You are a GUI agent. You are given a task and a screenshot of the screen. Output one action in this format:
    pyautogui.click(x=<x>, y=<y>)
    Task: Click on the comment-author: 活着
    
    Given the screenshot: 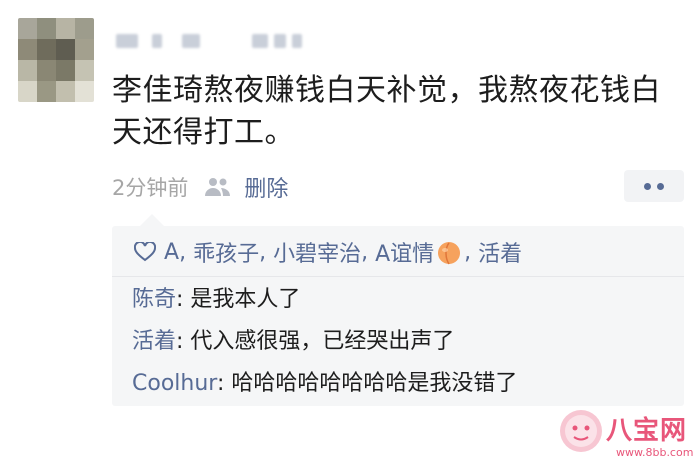 What is the action you would take?
    pyautogui.click(x=154, y=341)
    